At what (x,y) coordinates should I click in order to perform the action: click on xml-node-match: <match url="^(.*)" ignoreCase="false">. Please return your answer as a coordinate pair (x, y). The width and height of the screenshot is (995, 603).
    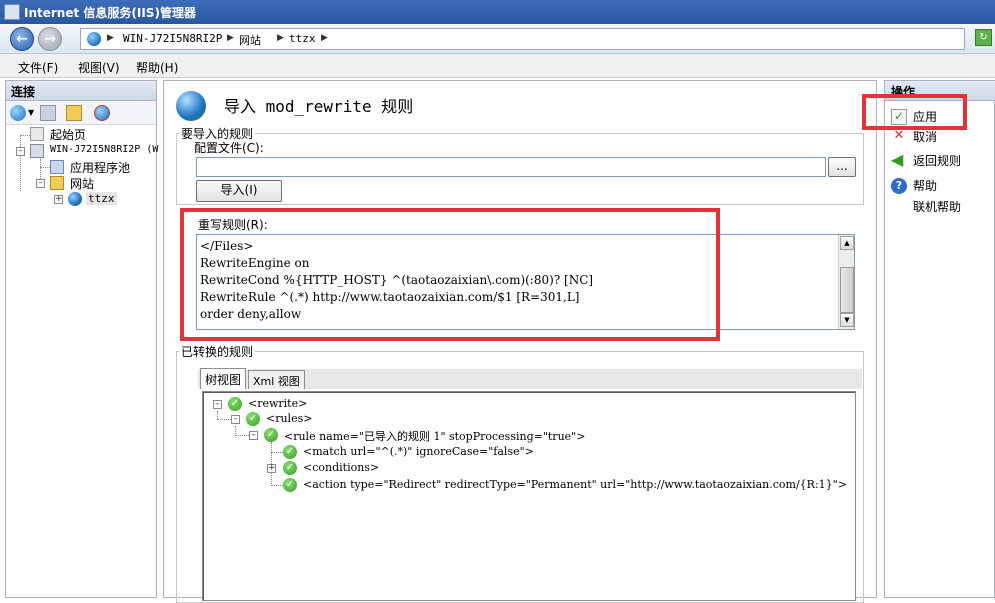
    Looking at the image, I should click on (418, 451).